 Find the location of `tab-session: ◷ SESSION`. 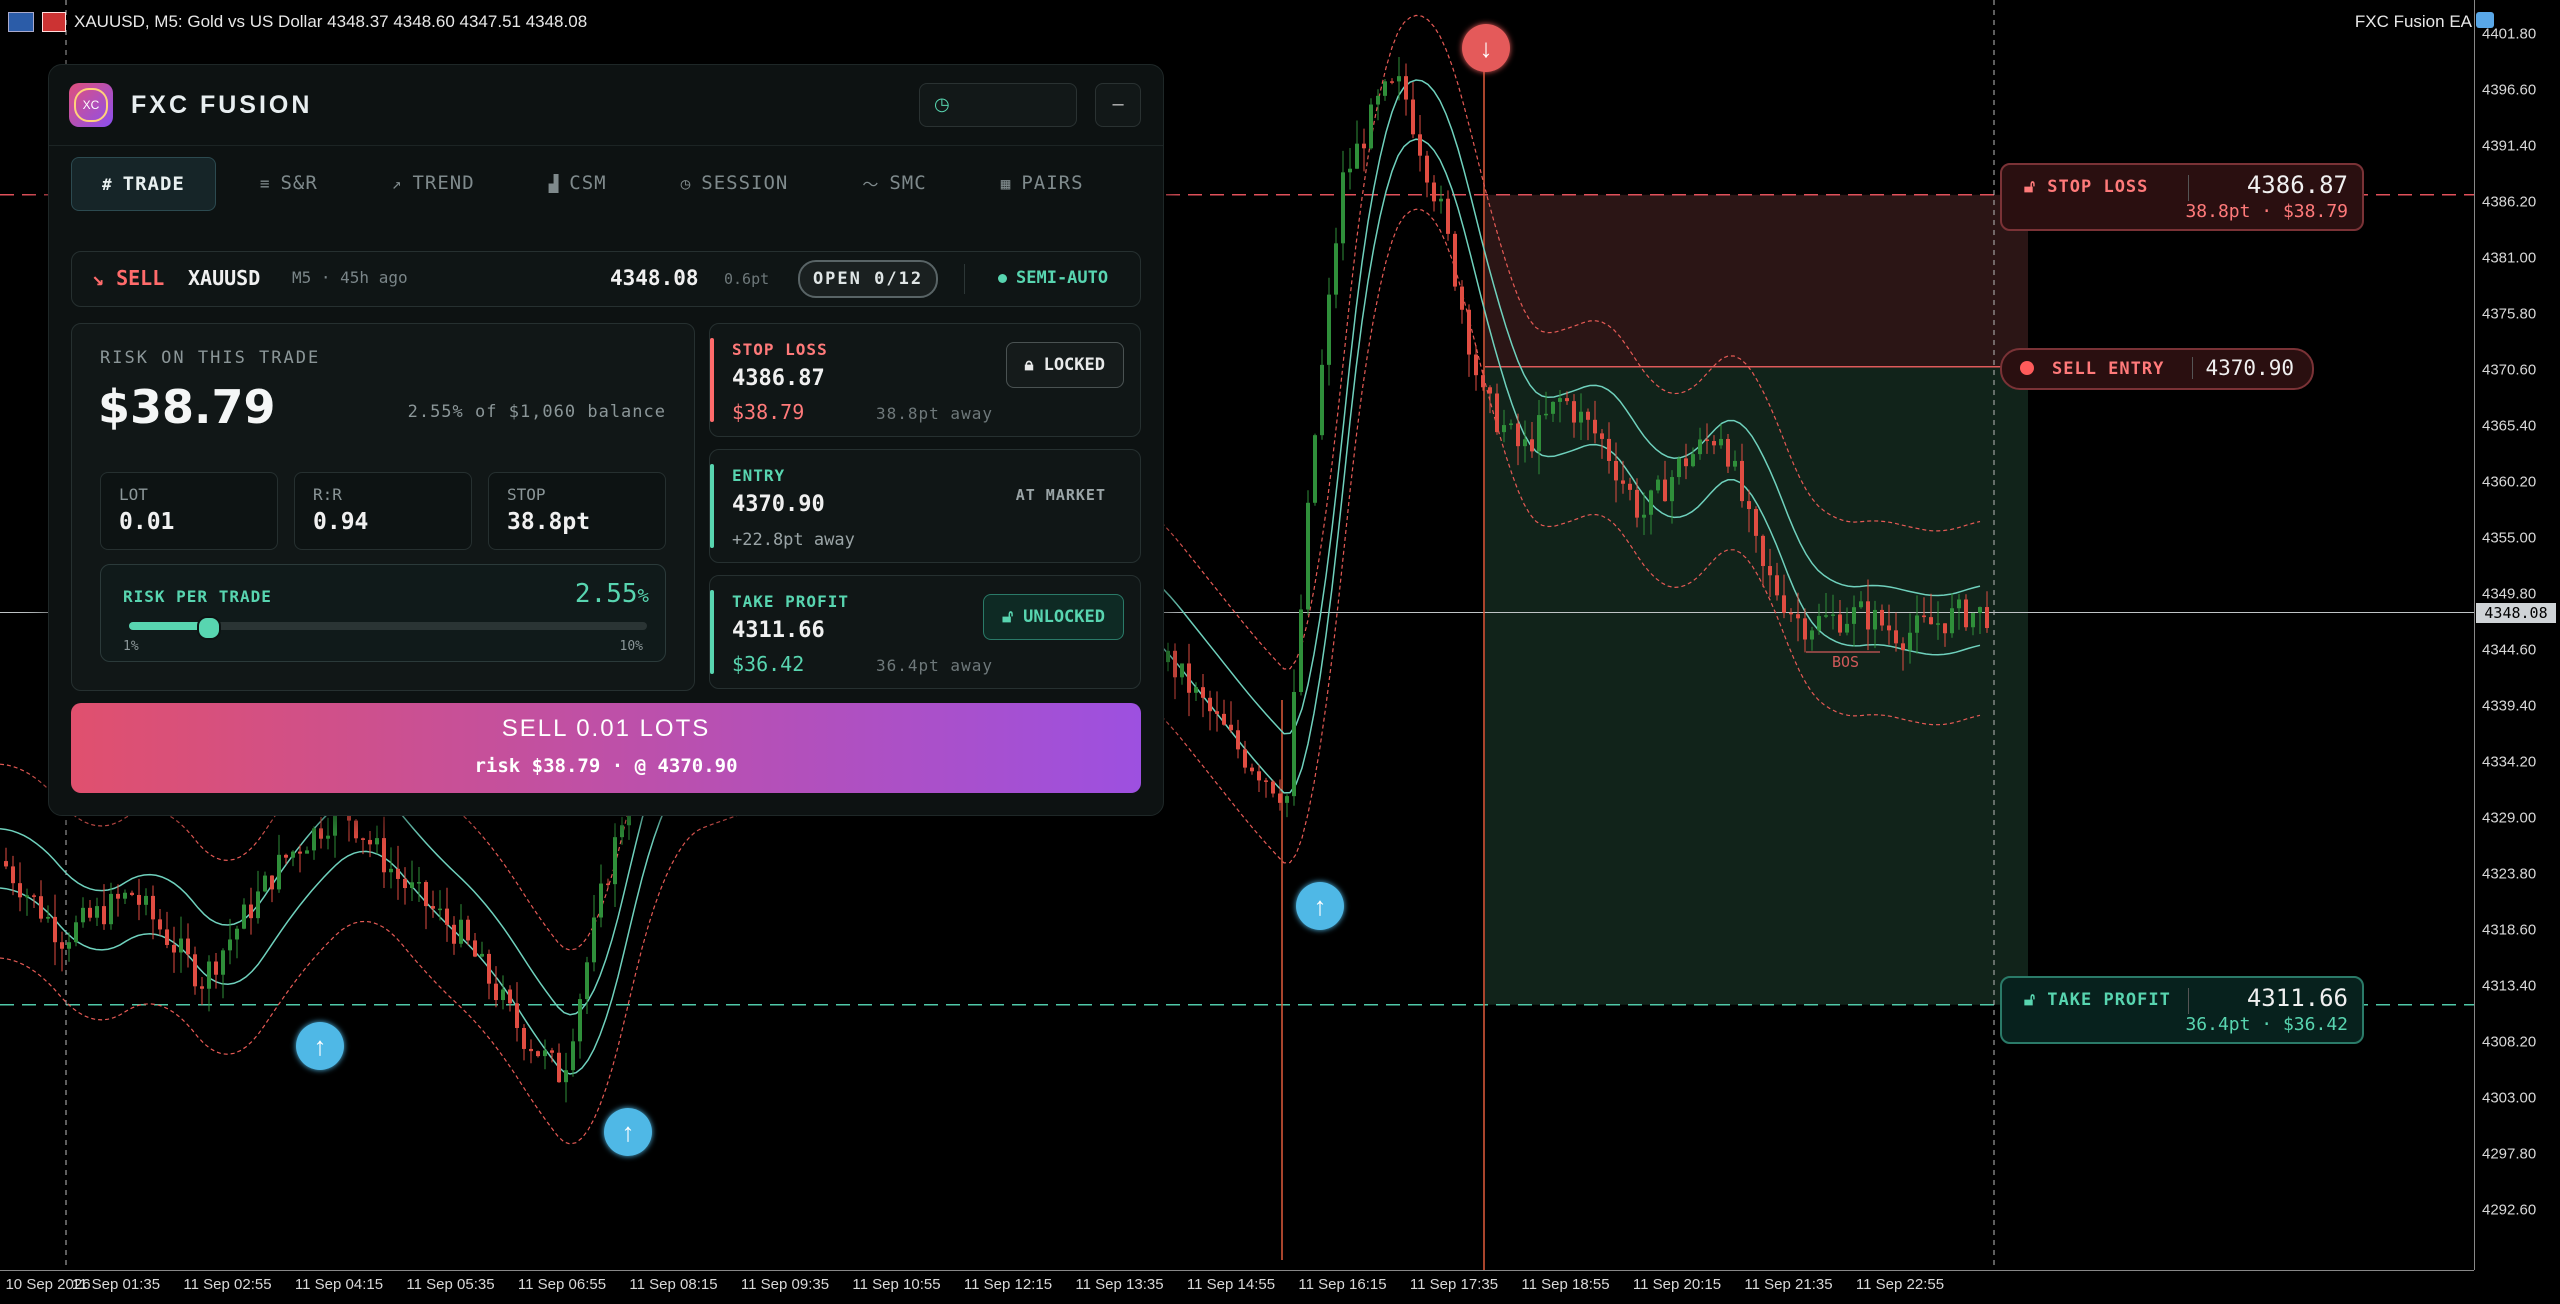

tab-session: ◷ SESSION is located at coordinates (735, 183).